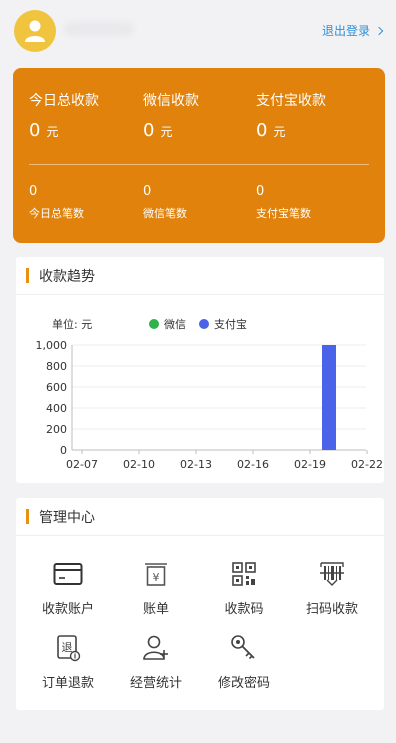  What do you see at coordinates (165, 213) in the screenshot?
I see `count-label: 微信笔数` at bounding box center [165, 213].